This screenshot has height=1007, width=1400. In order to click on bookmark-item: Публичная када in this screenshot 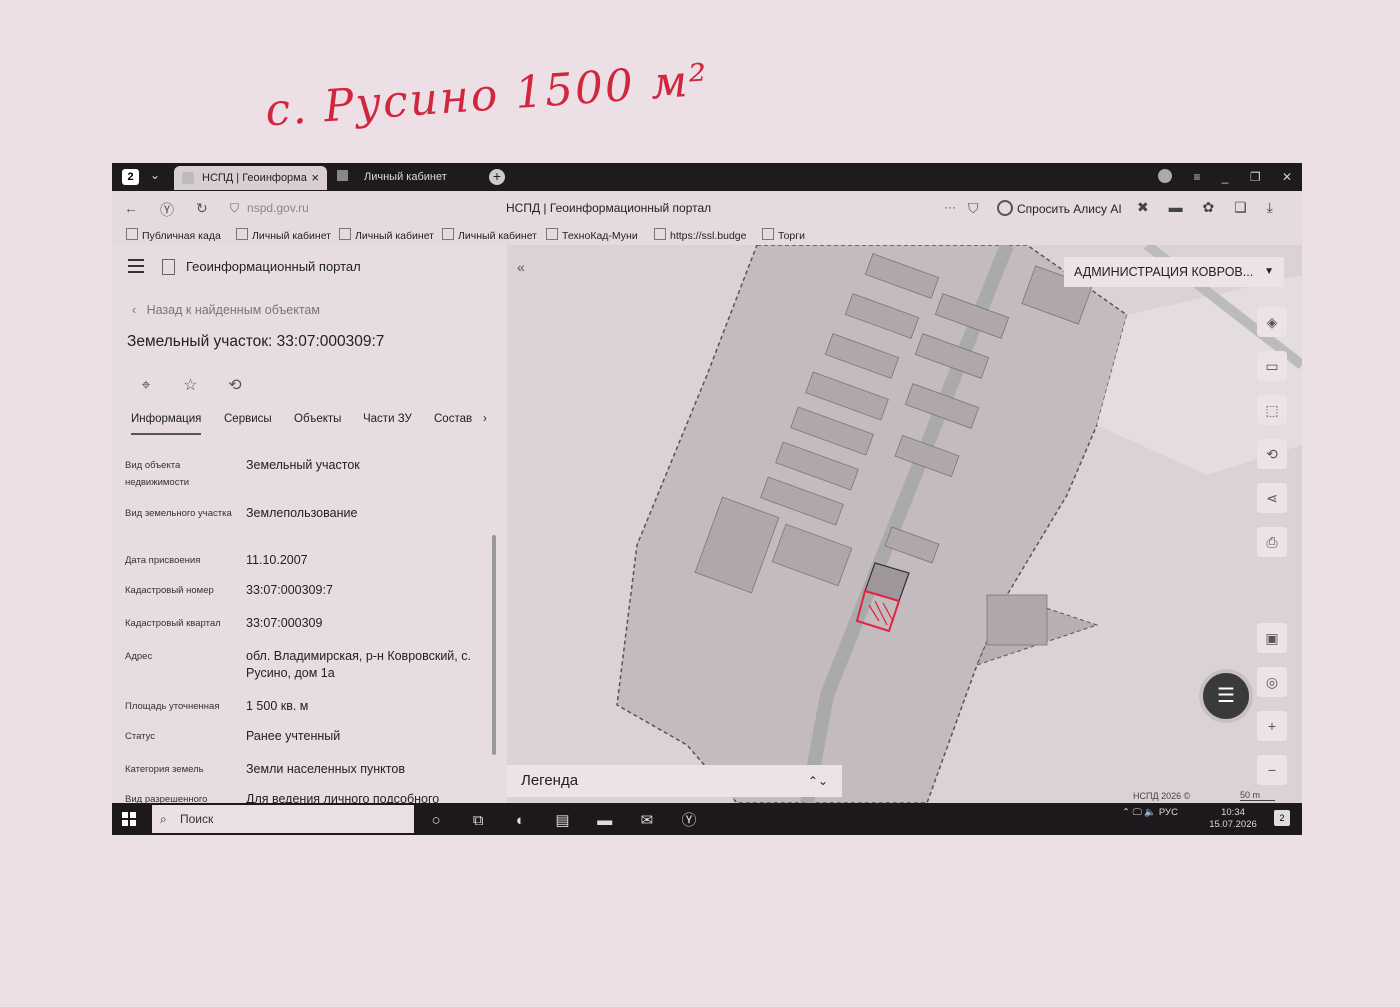, I will do `click(173, 235)`.